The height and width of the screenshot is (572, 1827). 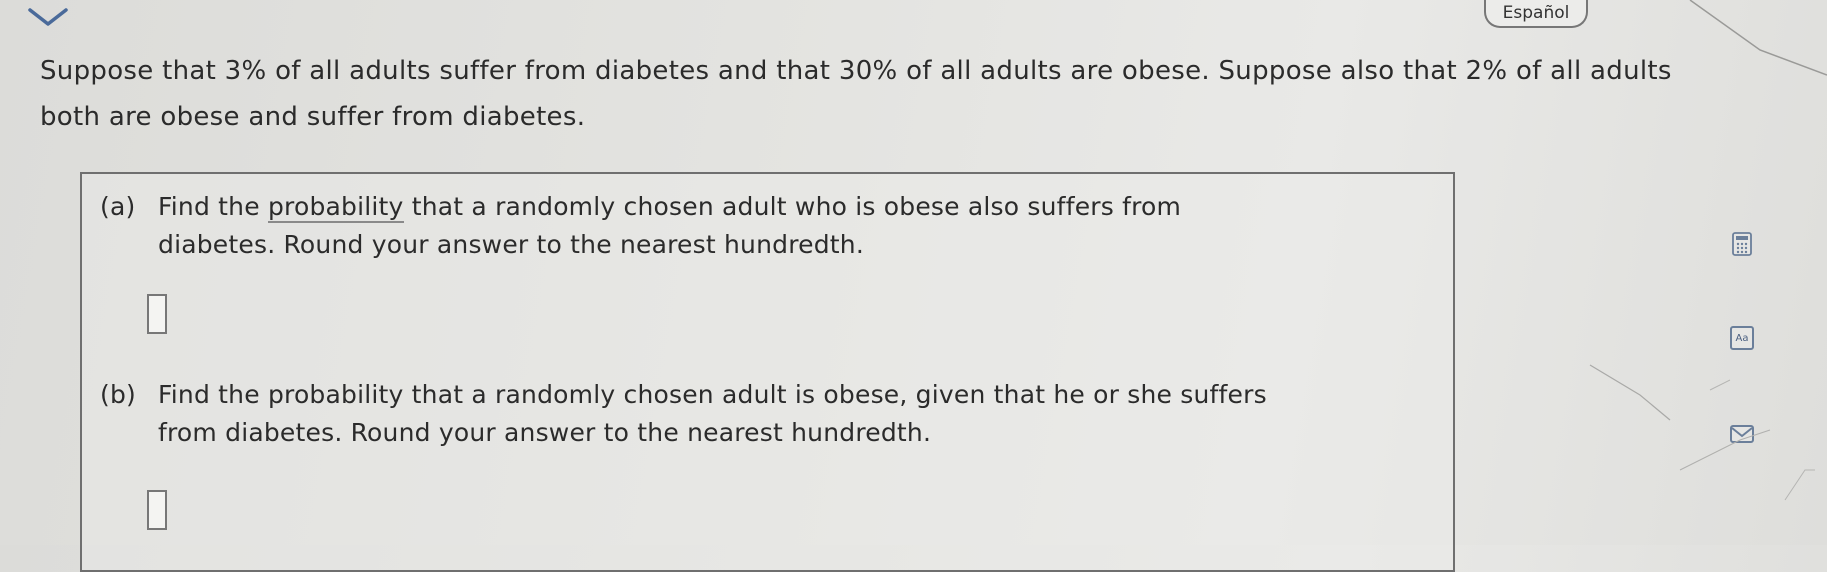 What do you see at coordinates (1742, 338) in the screenshot?
I see `text-size-icon: Aa` at bounding box center [1742, 338].